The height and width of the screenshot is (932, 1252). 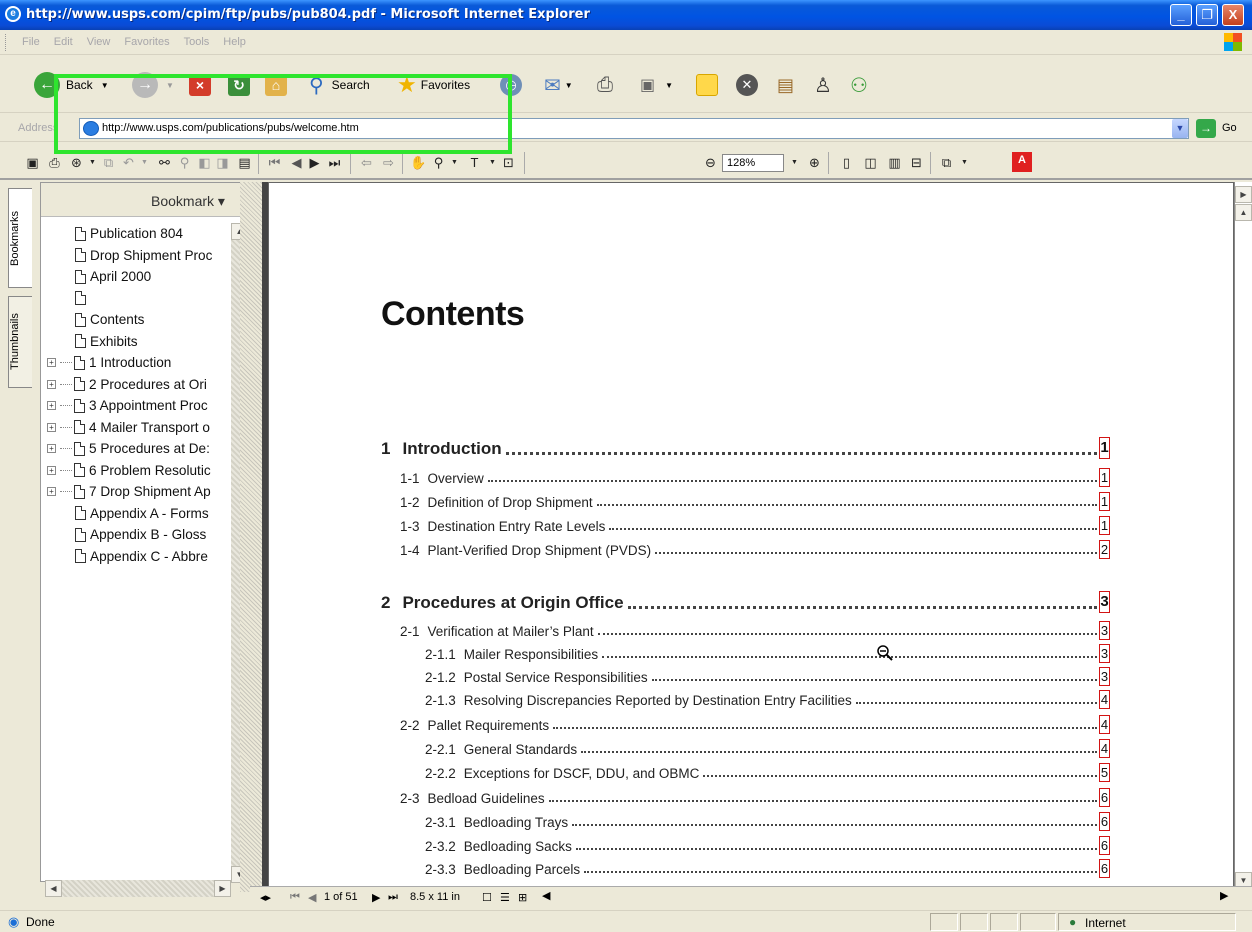 What do you see at coordinates (200, 85) in the screenshot?
I see `stop-button: ×` at bounding box center [200, 85].